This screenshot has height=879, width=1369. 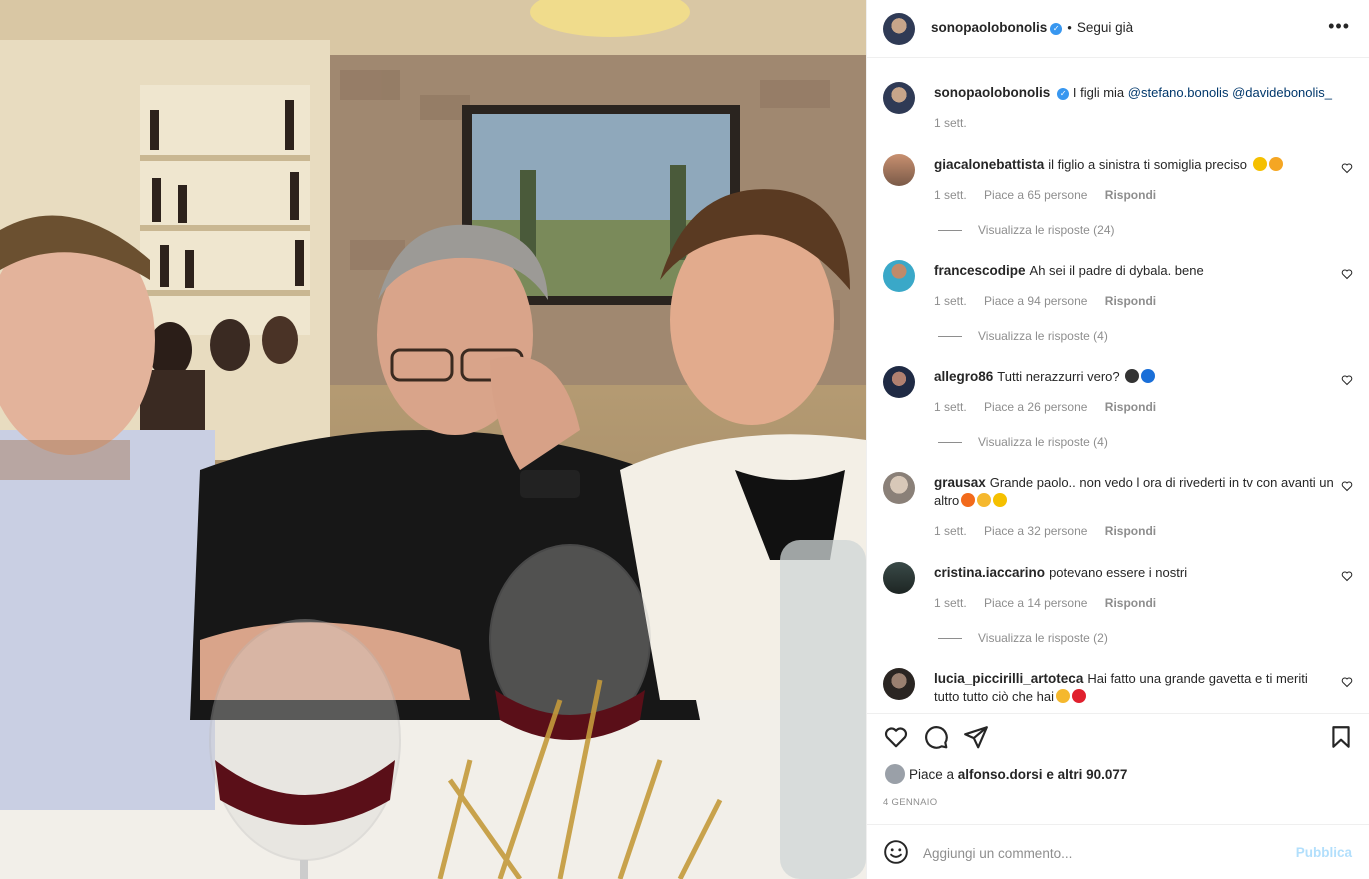 What do you see at coordinates (1118, 735) in the screenshot?
I see `post-actions-bar` at bounding box center [1118, 735].